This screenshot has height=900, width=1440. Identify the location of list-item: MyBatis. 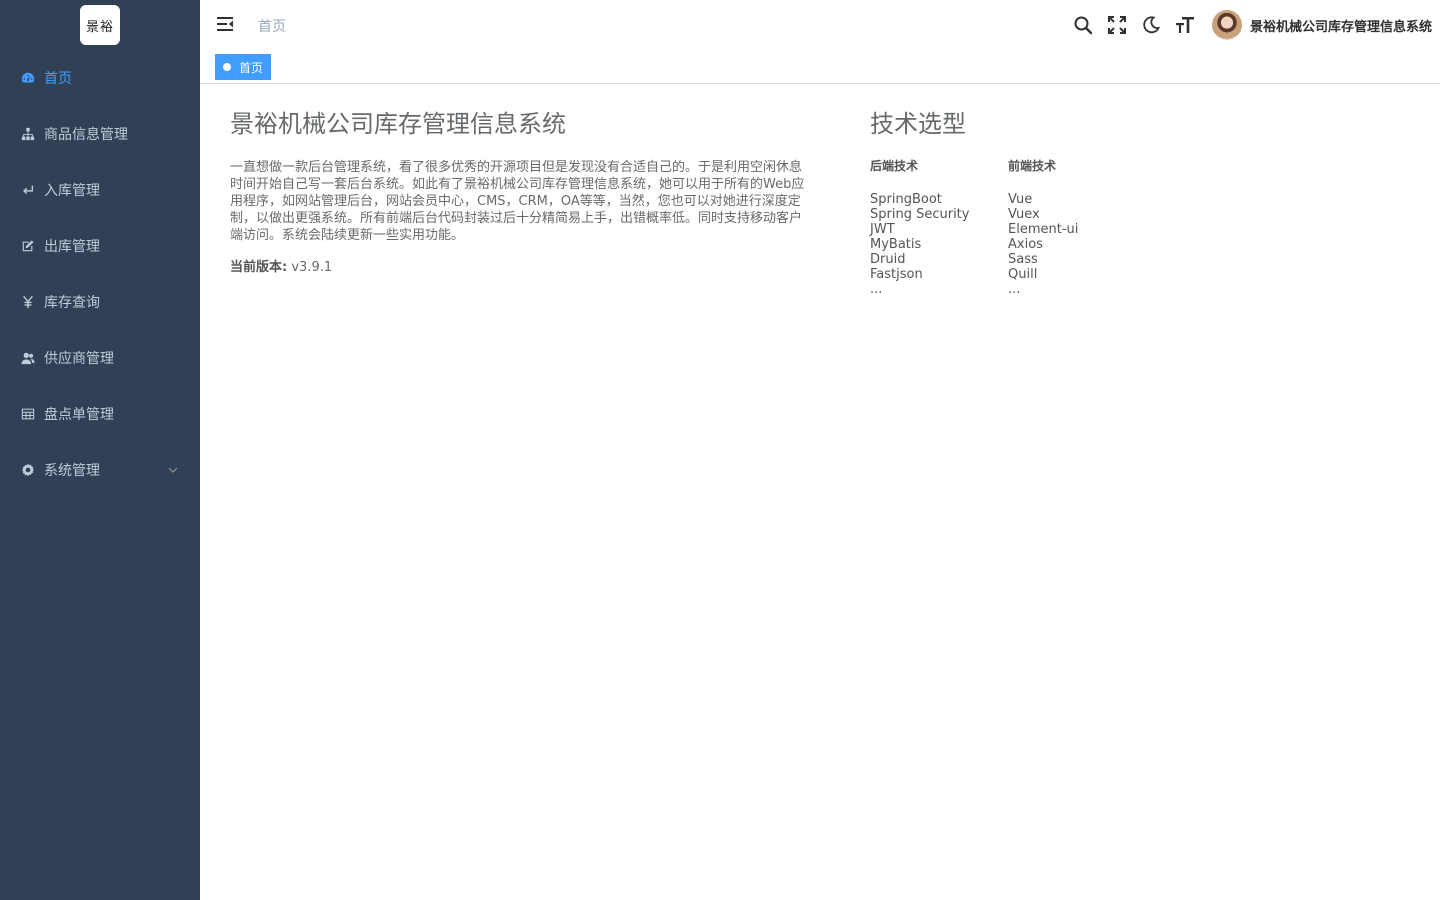
(896, 244).